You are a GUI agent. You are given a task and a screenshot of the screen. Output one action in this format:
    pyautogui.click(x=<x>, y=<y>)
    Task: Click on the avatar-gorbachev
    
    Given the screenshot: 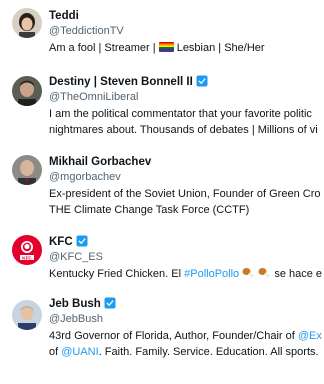 What is the action you would take?
    pyautogui.click(x=27, y=170)
    